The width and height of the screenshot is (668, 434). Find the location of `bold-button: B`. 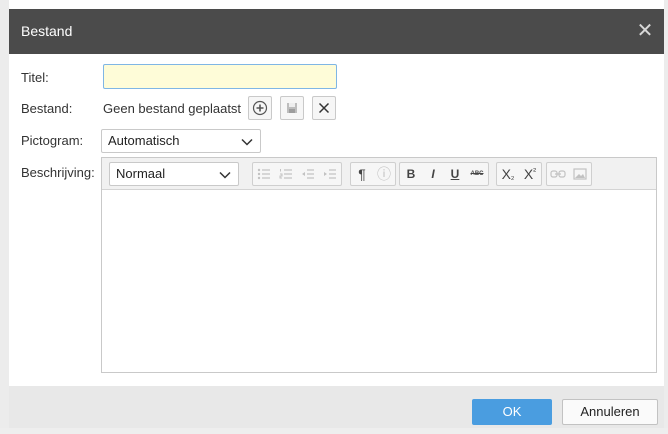

bold-button: B is located at coordinates (411, 174).